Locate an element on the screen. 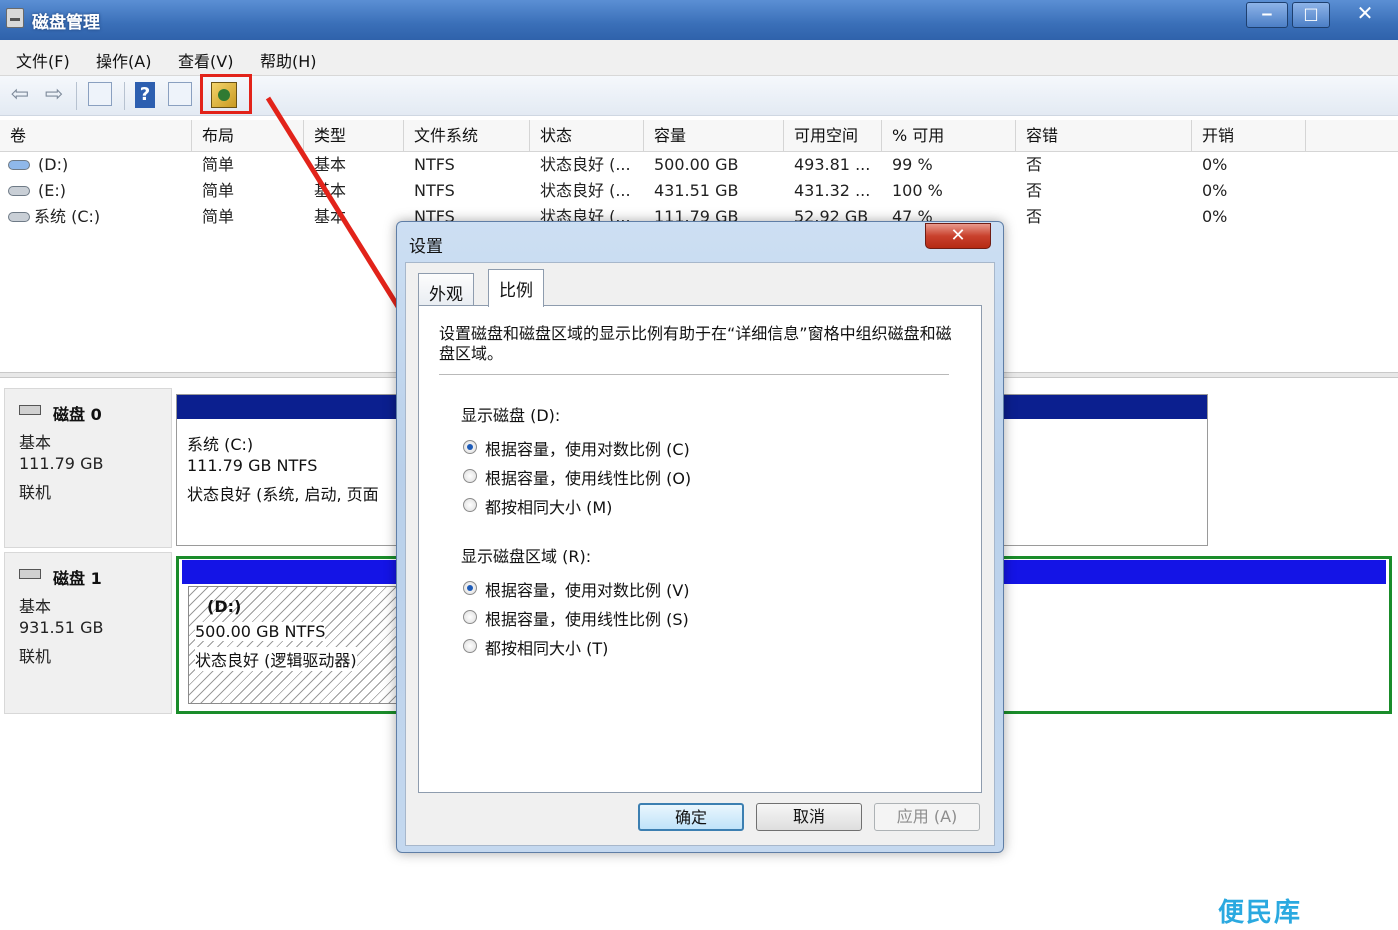  column-header-volume: 卷 is located at coordinates (96, 136).